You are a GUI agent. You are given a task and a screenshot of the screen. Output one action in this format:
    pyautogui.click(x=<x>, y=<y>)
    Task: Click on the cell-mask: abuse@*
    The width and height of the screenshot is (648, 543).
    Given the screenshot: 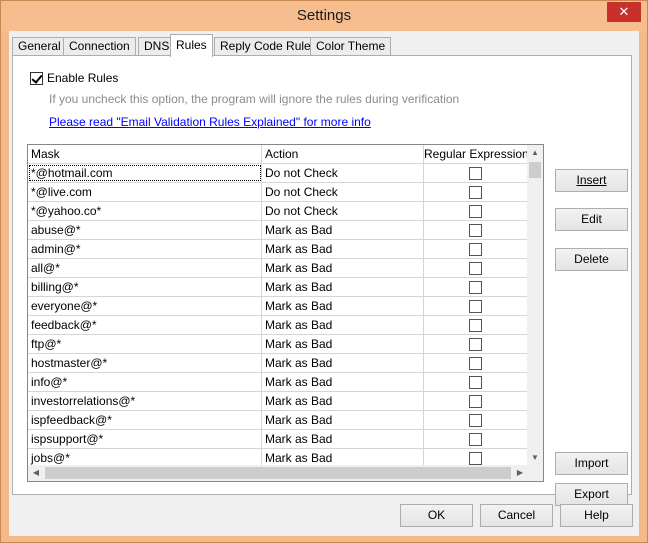 What is the action you would take?
    pyautogui.click(x=145, y=230)
    